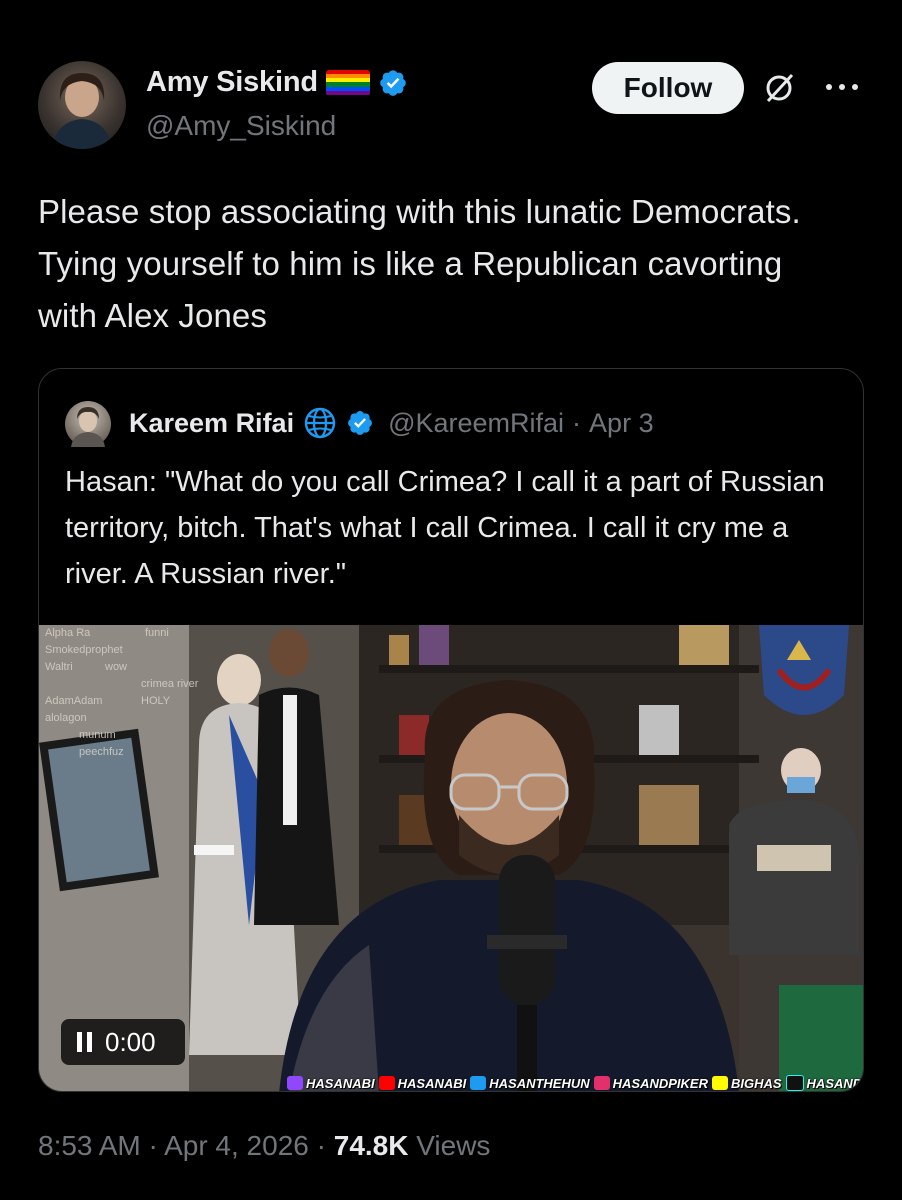 This screenshot has height=1200, width=902. Describe the element at coordinates (232, 82) in the screenshot. I see `author-name: Amy Siskind` at that location.